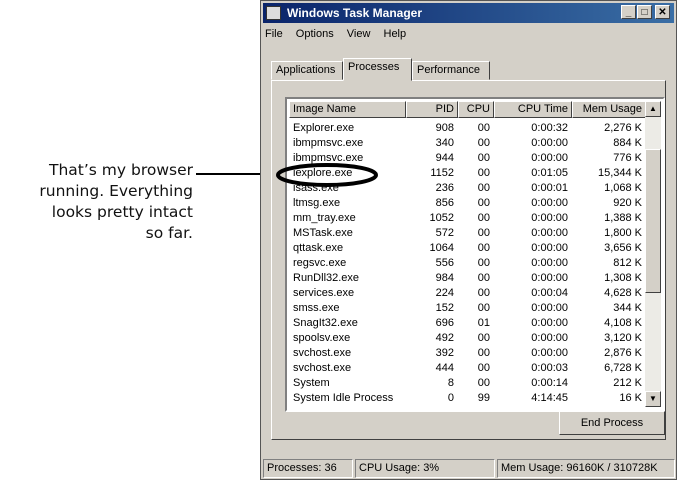  I want to click on table-row: smss.exe 152 00 0:00:00 344 K, so click(464, 308).